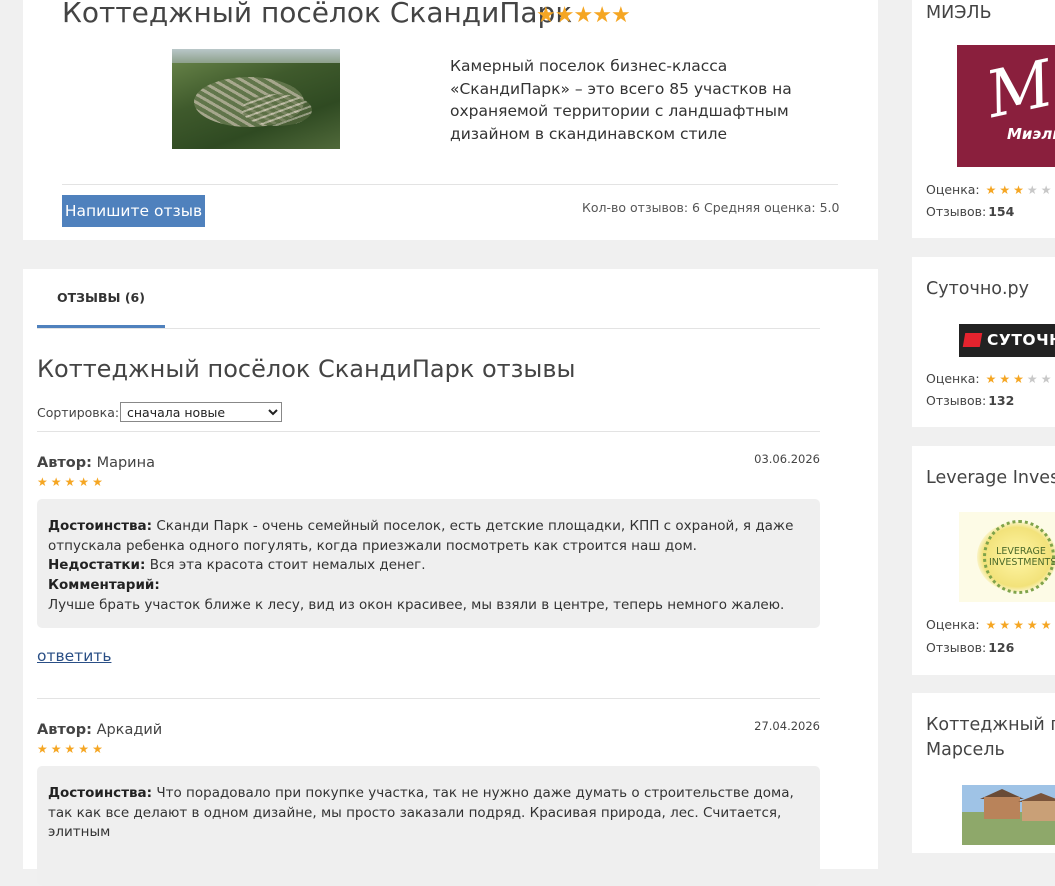  I want to click on sidebar-count: Отзывов: 154, so click(970, 211).